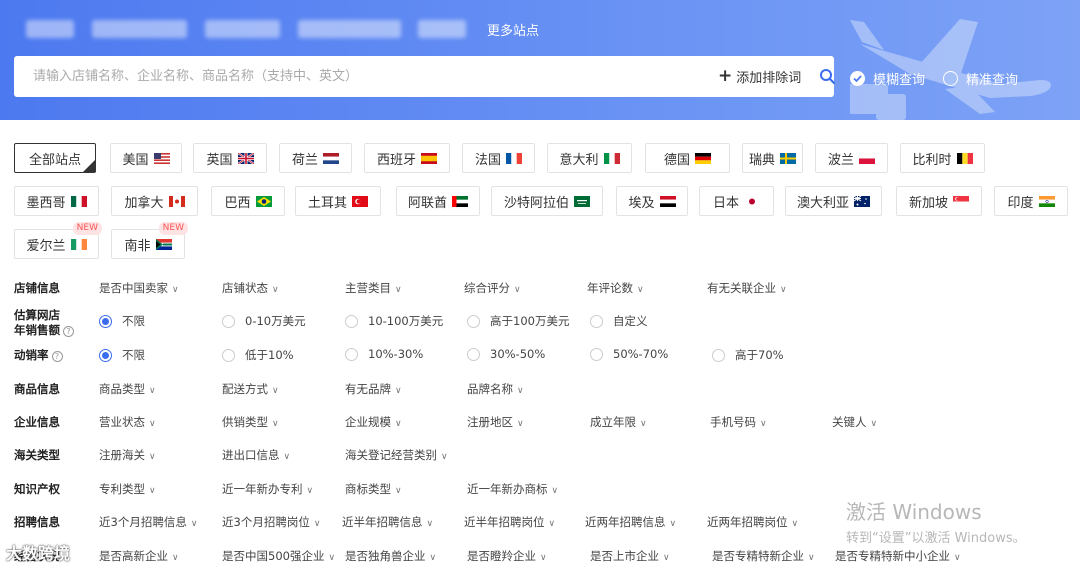 The height and width of the screenshot is (570, 1080). I want to click on region-chip-label: 巴西, so click(237, 203).